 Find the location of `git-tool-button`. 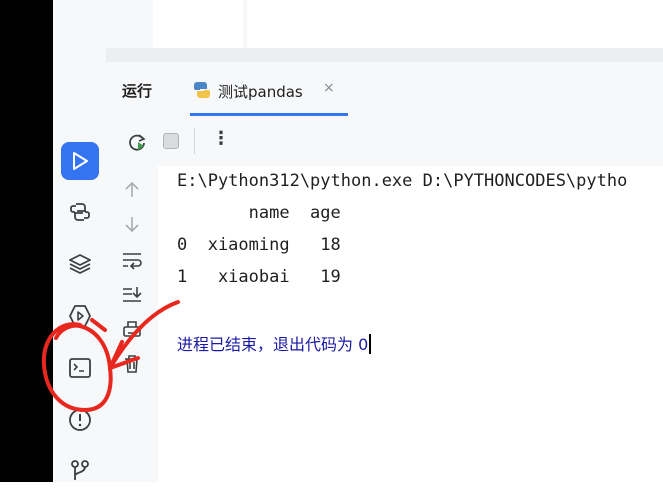

git-tool-button is located at coordinates (80, 471).